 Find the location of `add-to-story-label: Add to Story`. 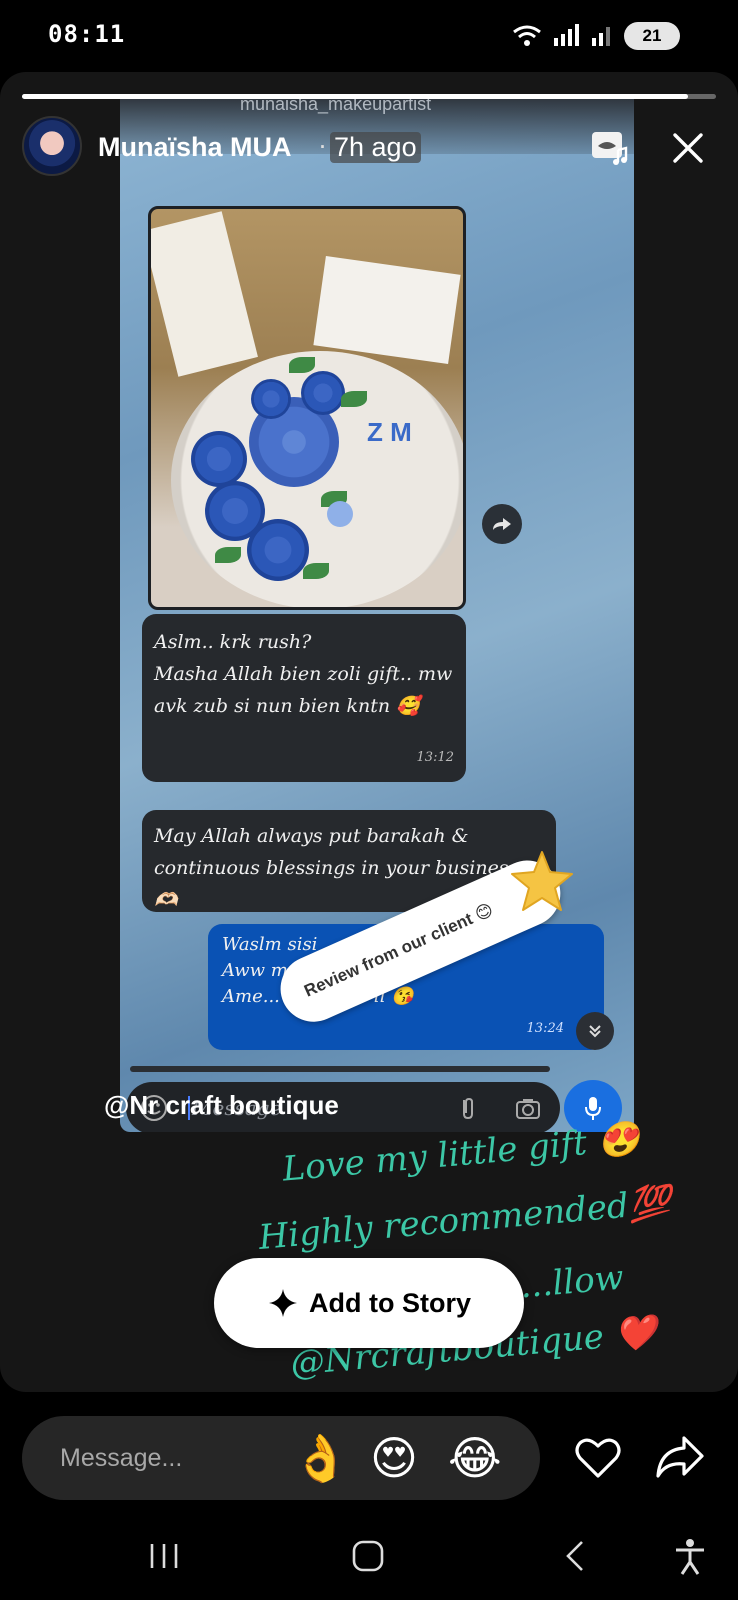

add-to-story-label: Add to Story is located at coordinates (390, 1302).